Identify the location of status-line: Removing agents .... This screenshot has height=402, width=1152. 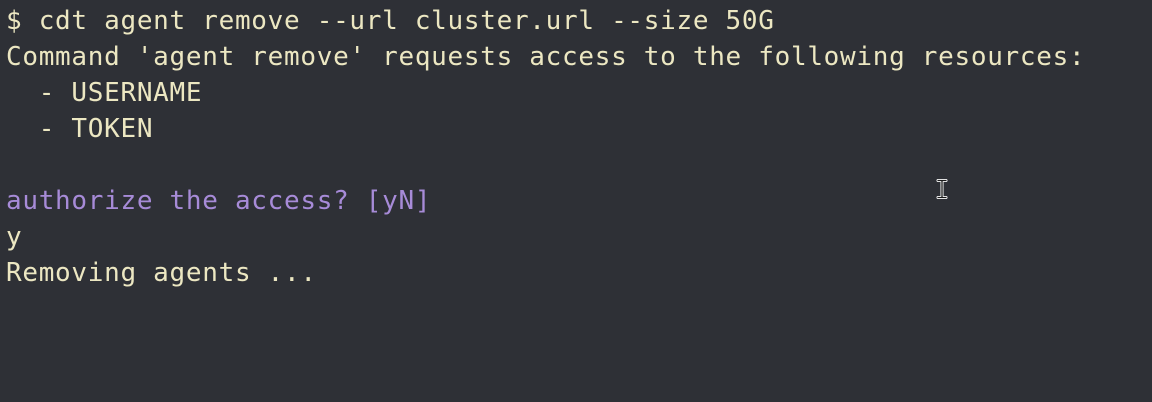
(161, 273).